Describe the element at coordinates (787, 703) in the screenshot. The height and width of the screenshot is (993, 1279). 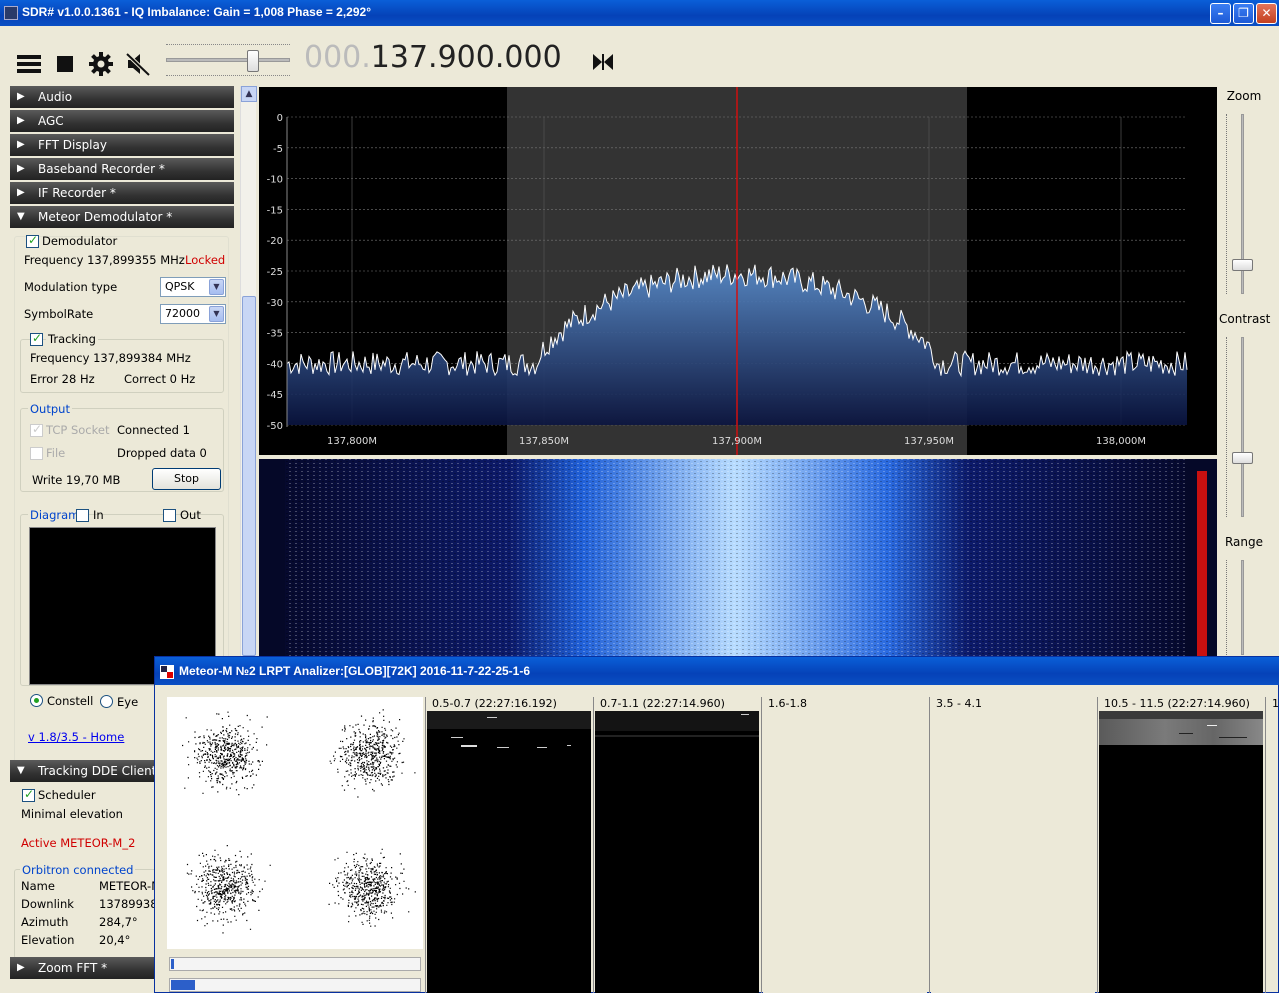
I see `channel-label: 1.6-1.8` at that location.